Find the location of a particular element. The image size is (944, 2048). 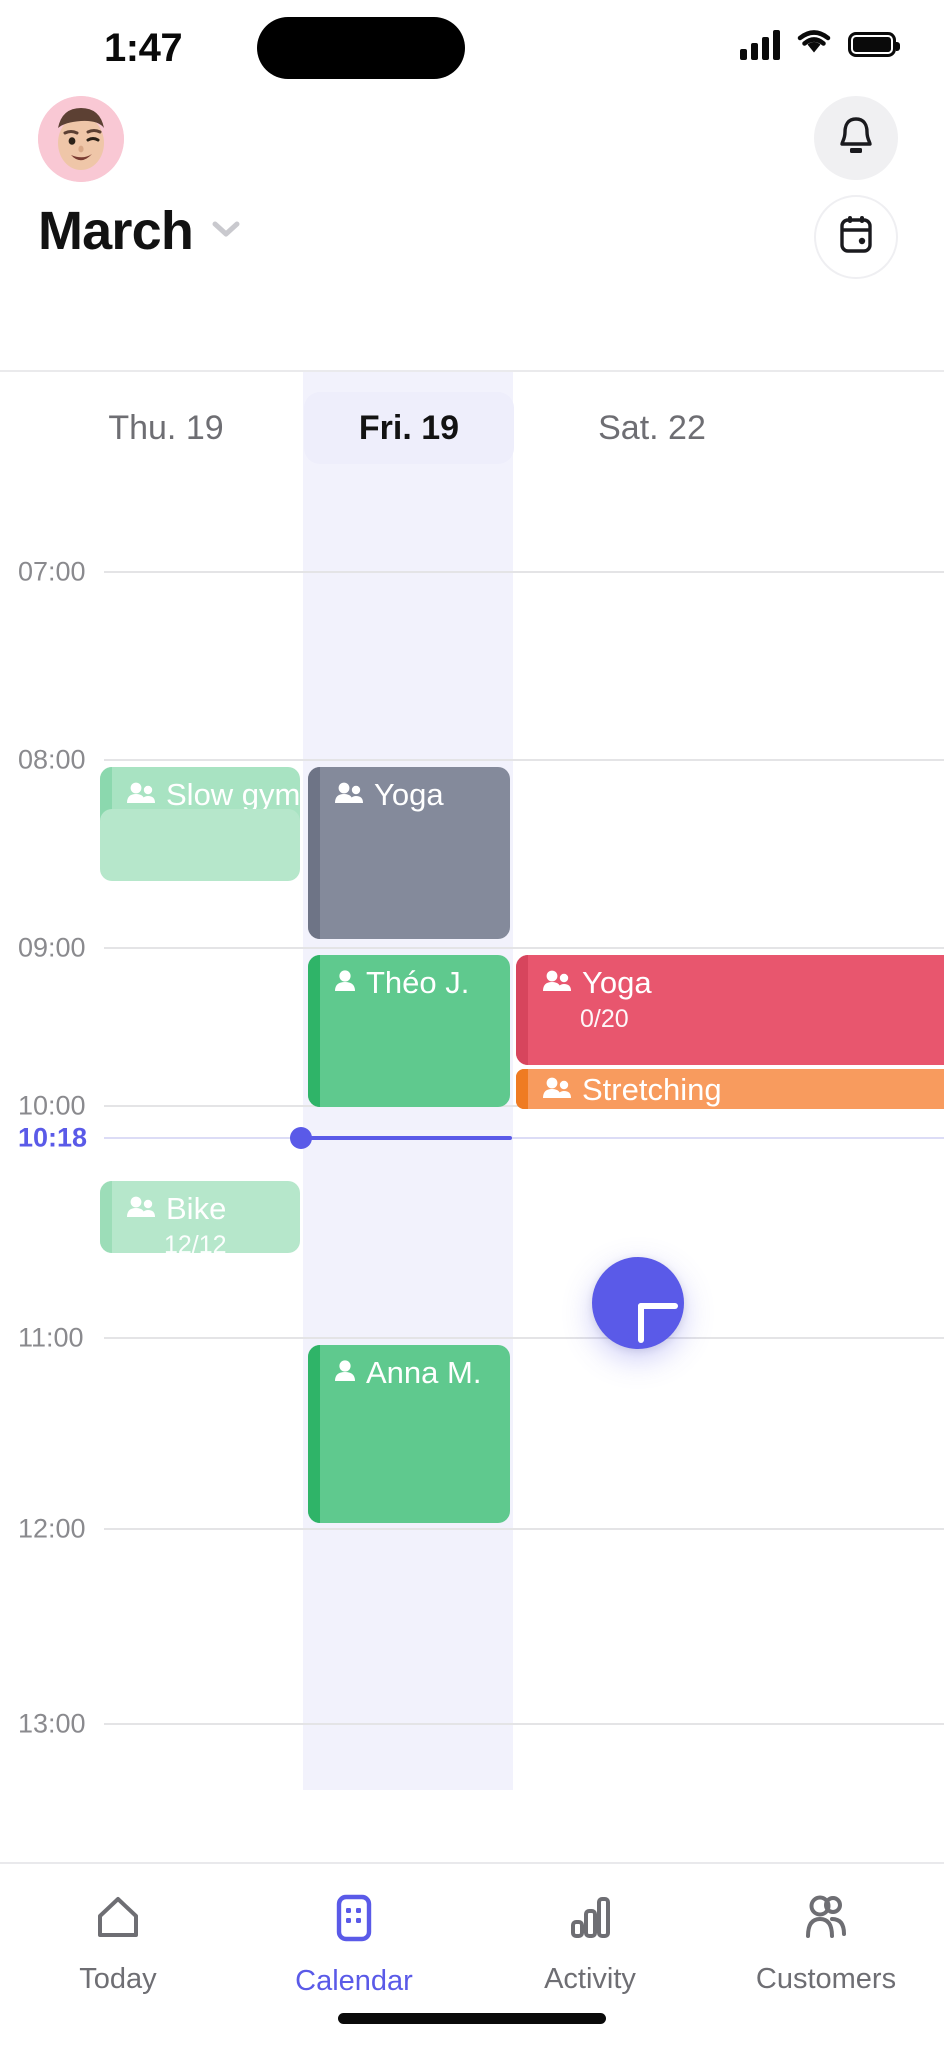

nav-label-calendar: Calendar is located at coordinates (354, 1981).